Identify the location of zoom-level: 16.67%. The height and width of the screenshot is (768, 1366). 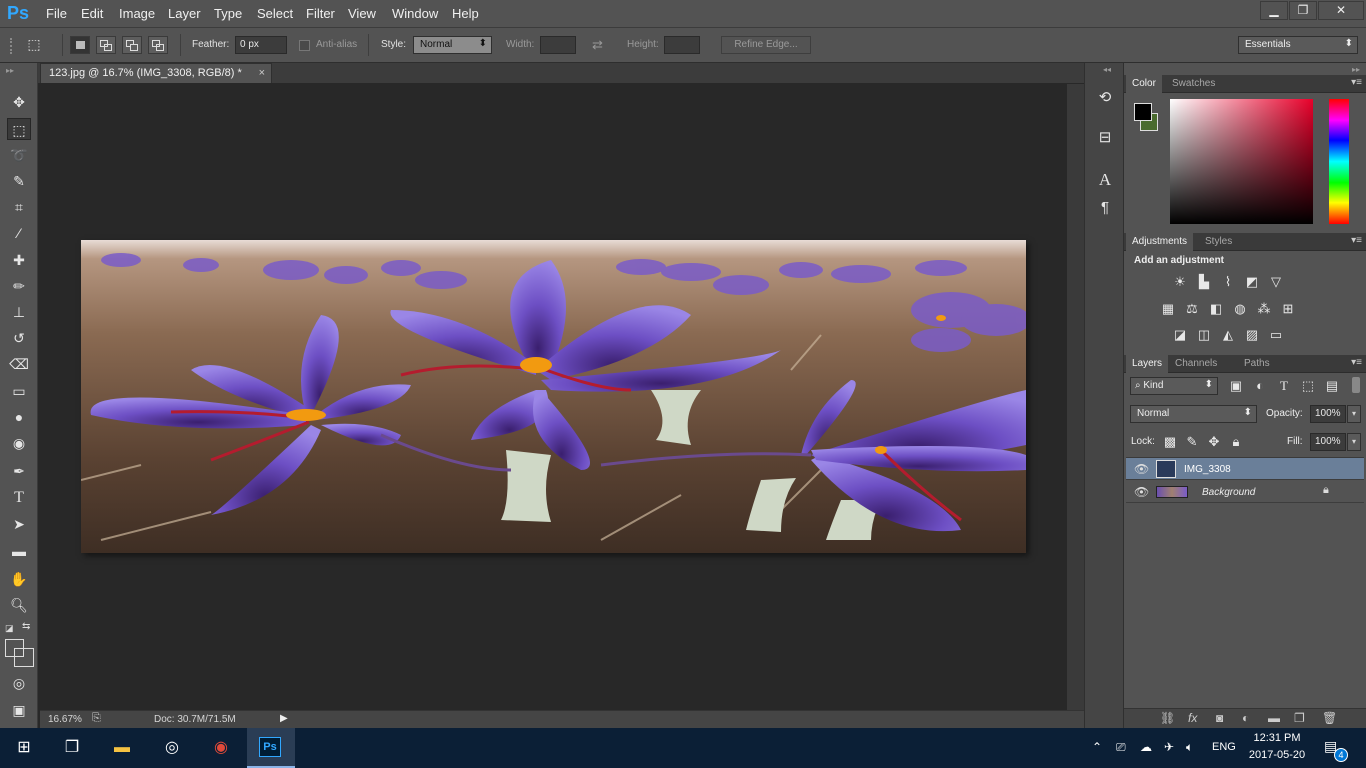
(65, 719).